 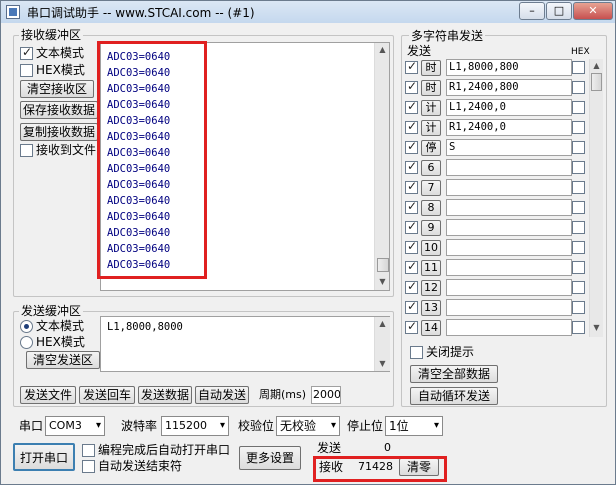 What do you see at coordinates (431, 188) in the screenshot?
I see `multi-row-send-button: 7` at bounding box center [431, 188].